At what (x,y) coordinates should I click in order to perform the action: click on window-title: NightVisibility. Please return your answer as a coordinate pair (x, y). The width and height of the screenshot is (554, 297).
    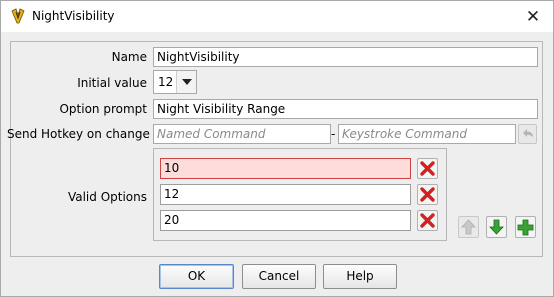
    Looking at the image, I should click on (73, 16).